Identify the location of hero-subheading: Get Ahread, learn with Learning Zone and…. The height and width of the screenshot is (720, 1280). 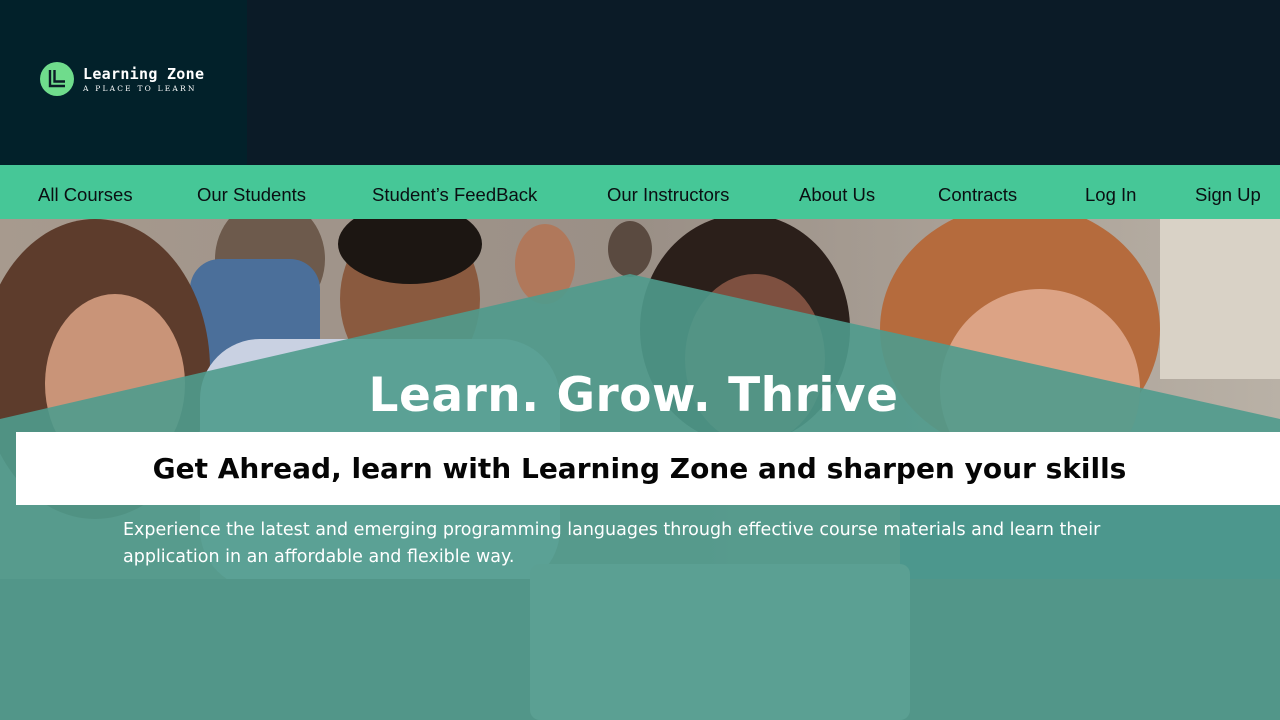
(639, 468).